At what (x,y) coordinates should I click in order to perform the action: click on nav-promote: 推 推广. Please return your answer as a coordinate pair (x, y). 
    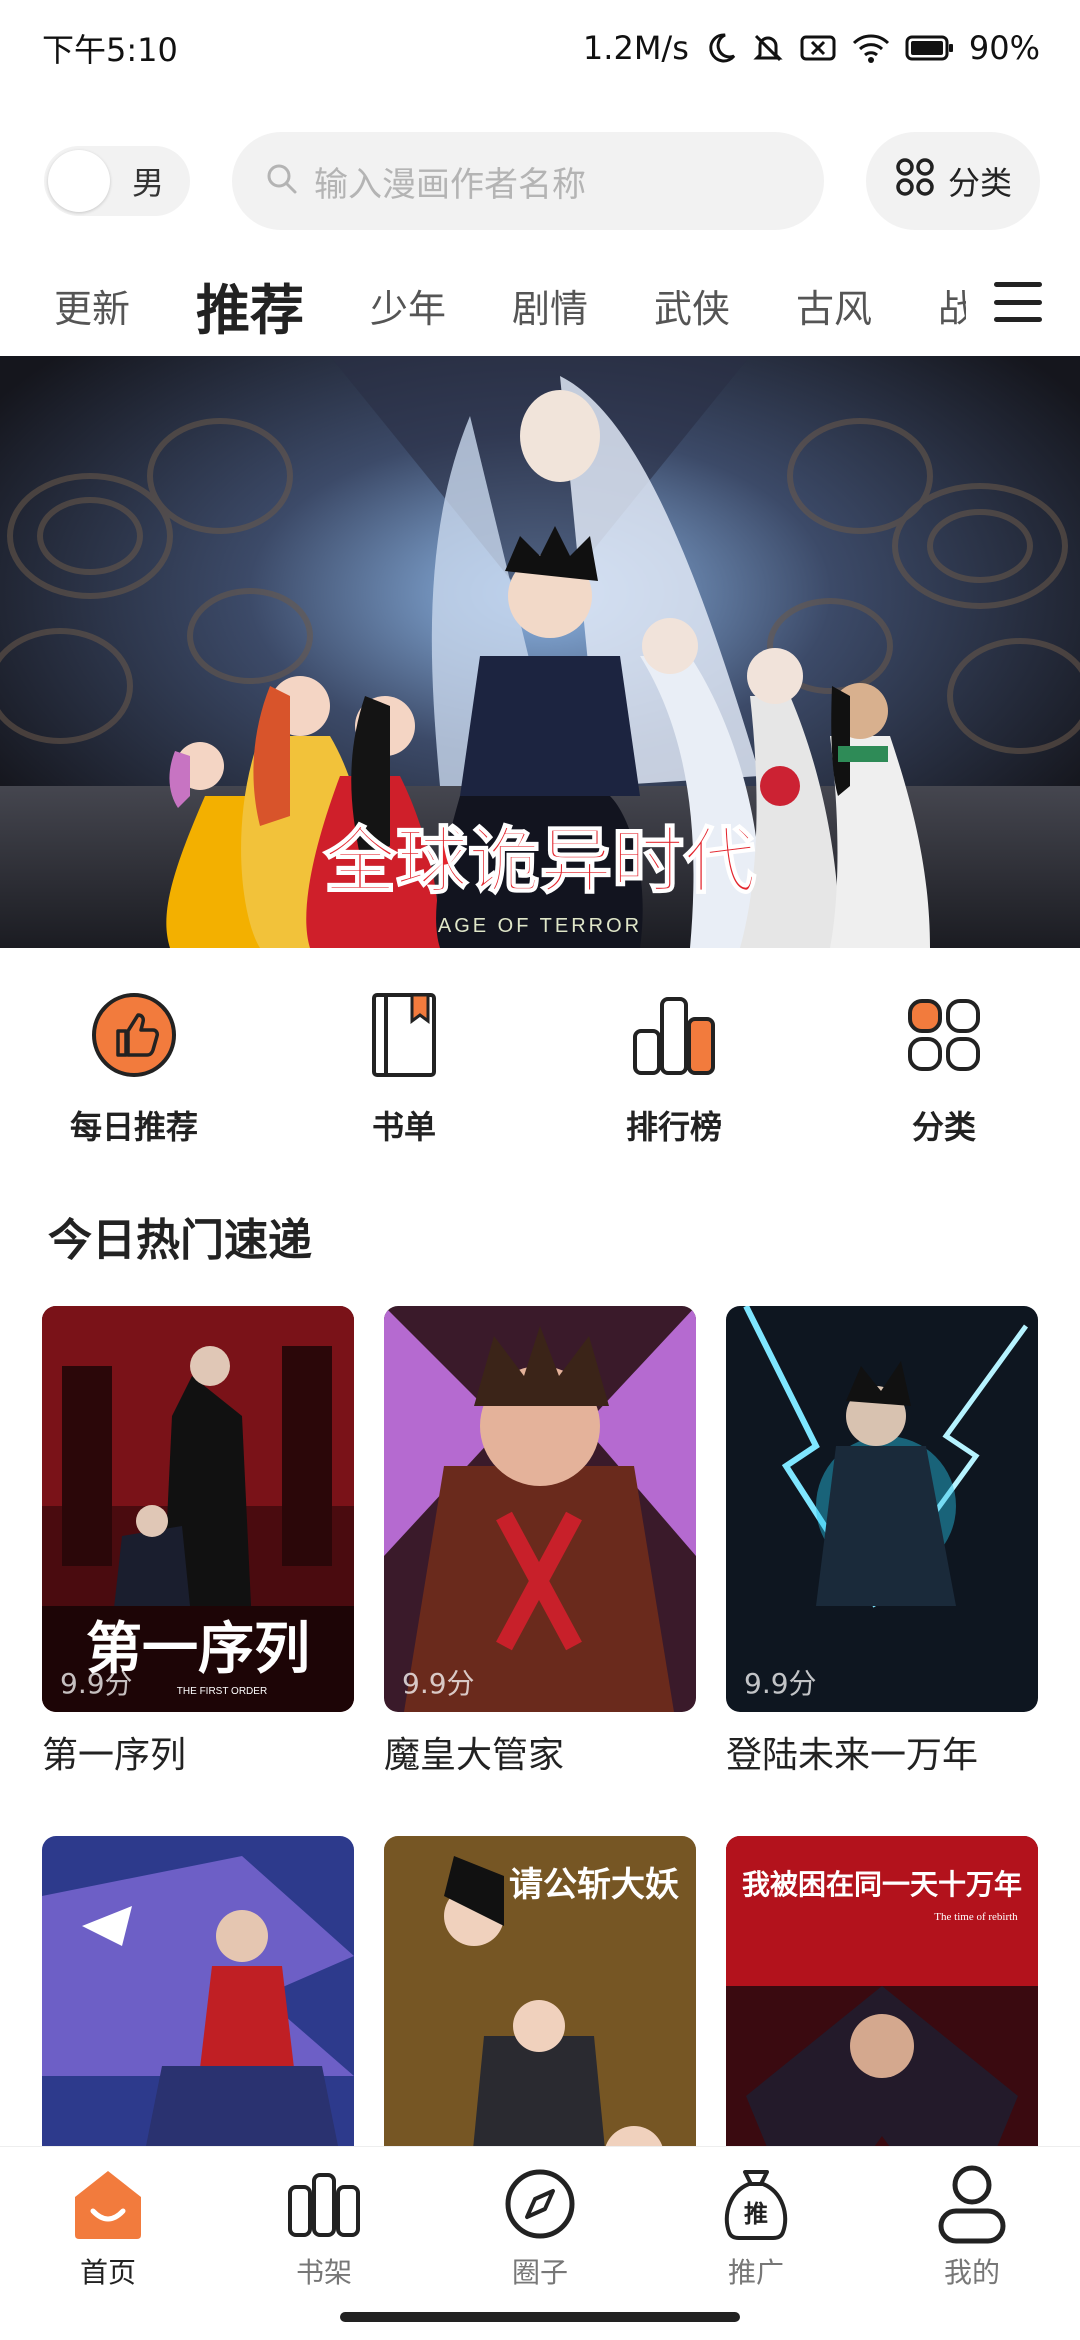
    Looking at the image, I should click on (756, 2226).